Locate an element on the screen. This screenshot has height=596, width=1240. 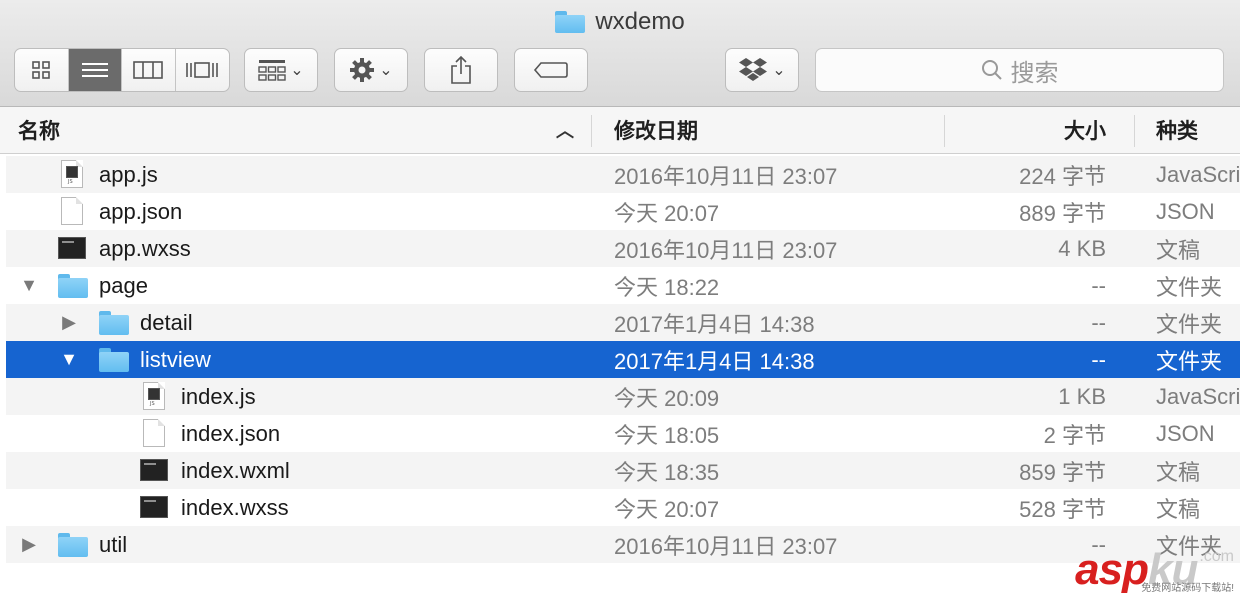
file-row: ▼ listview 2017年1月4日 14:38 -- 文件夹 is located at coordinates (623, 359).